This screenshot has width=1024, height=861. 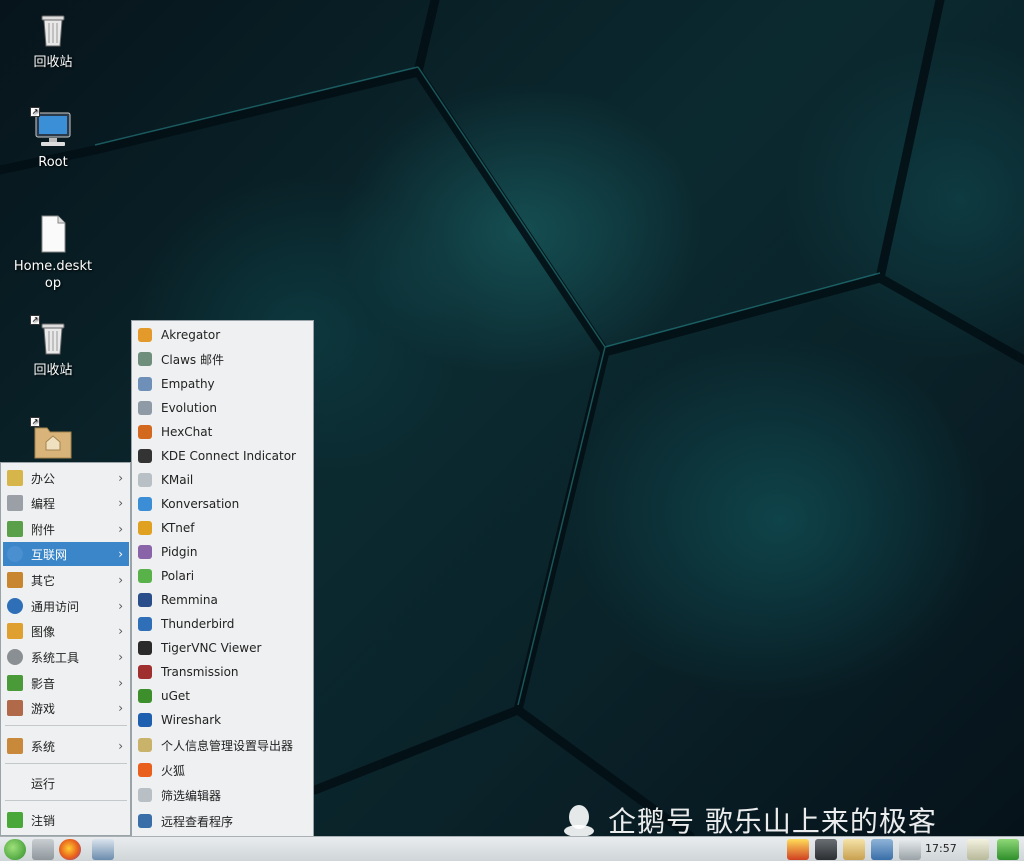 I want to click on submenu-item-hexchat: HexChat, so click(x=223, y=432).